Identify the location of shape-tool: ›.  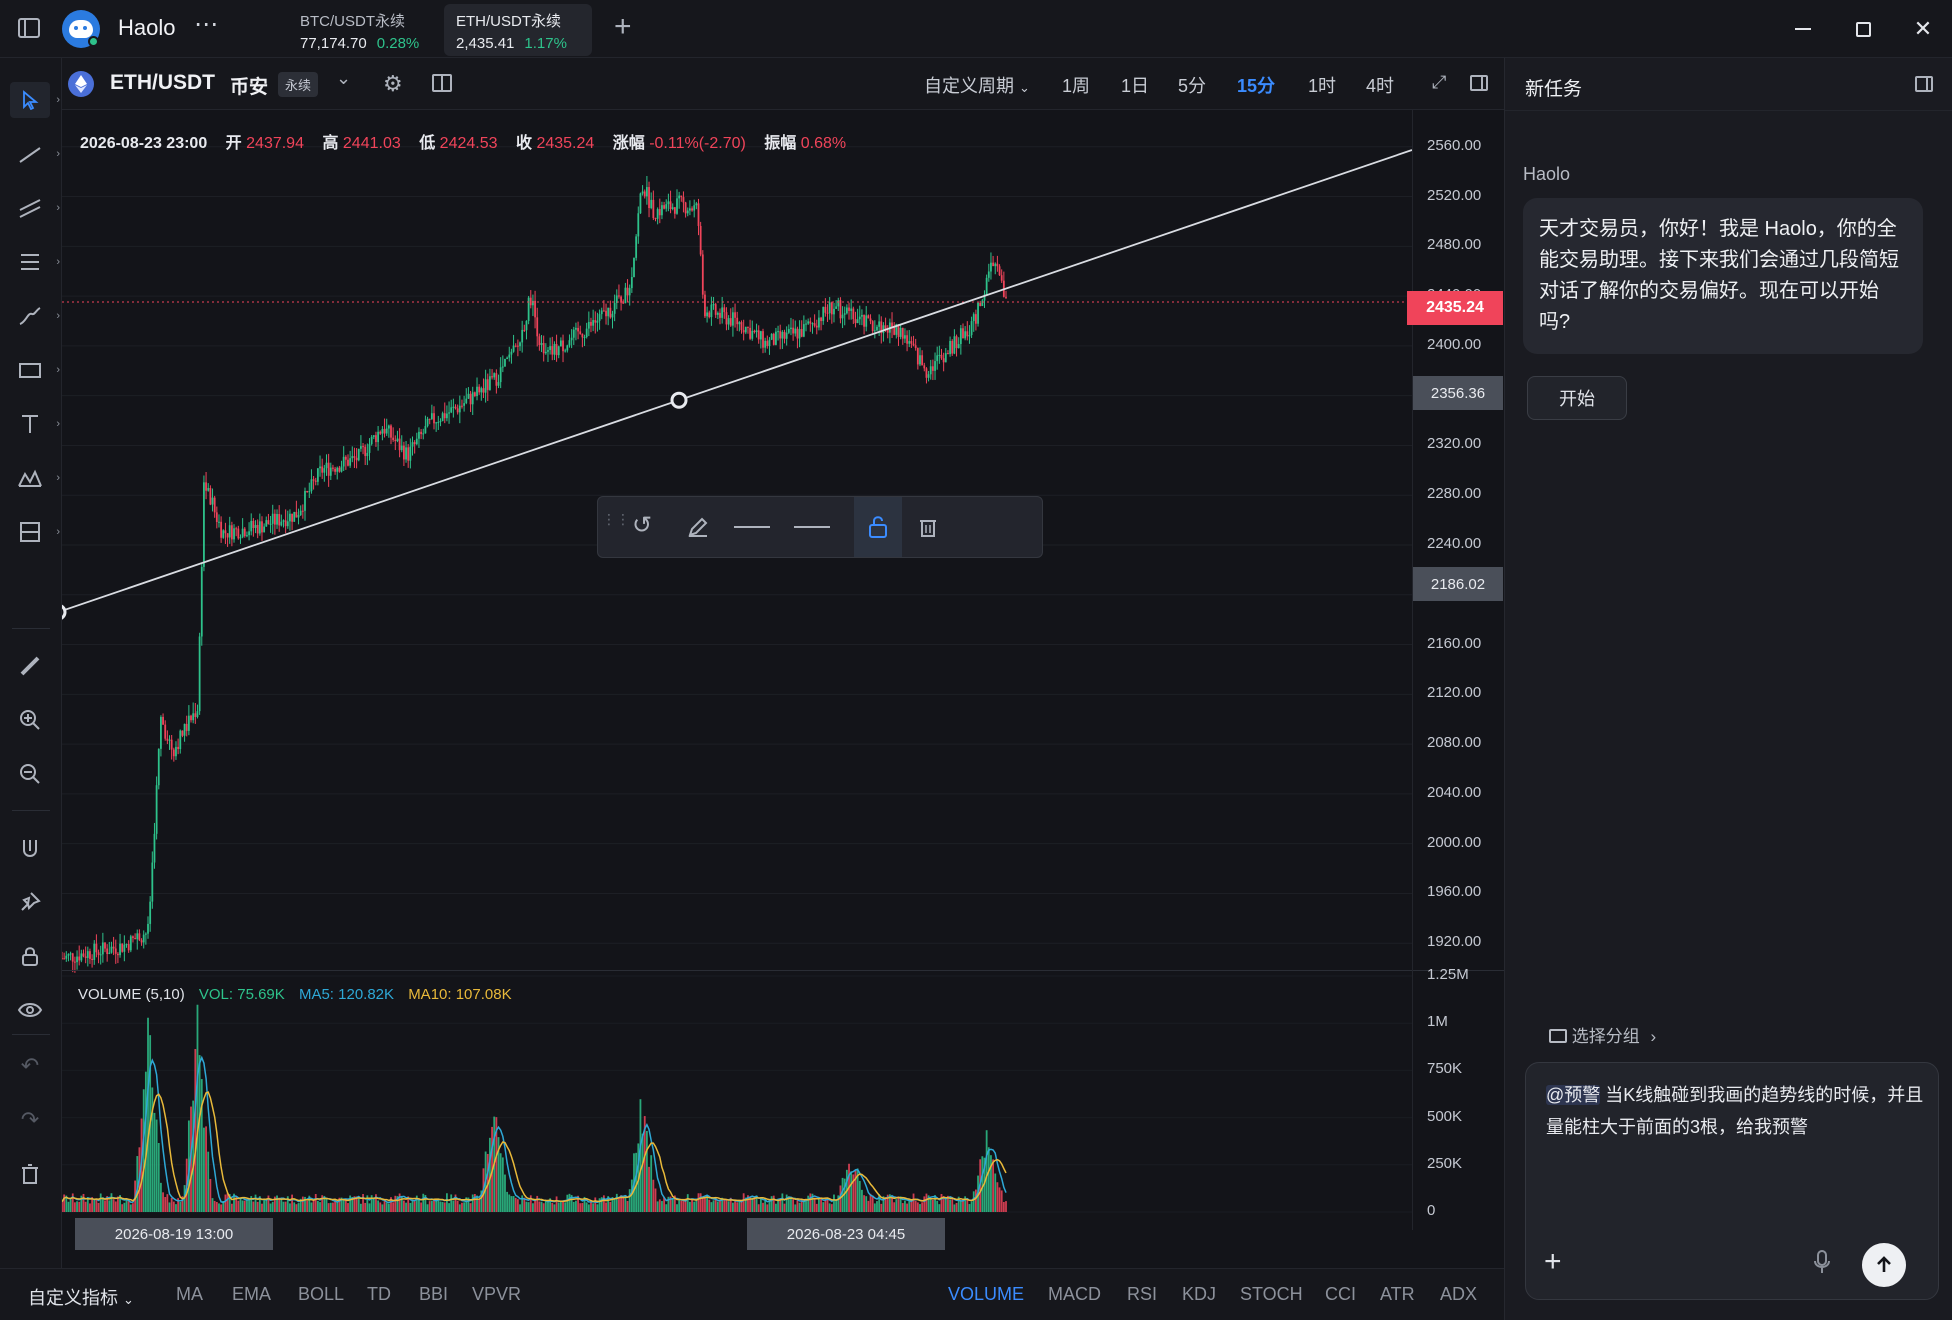
(35, 370).